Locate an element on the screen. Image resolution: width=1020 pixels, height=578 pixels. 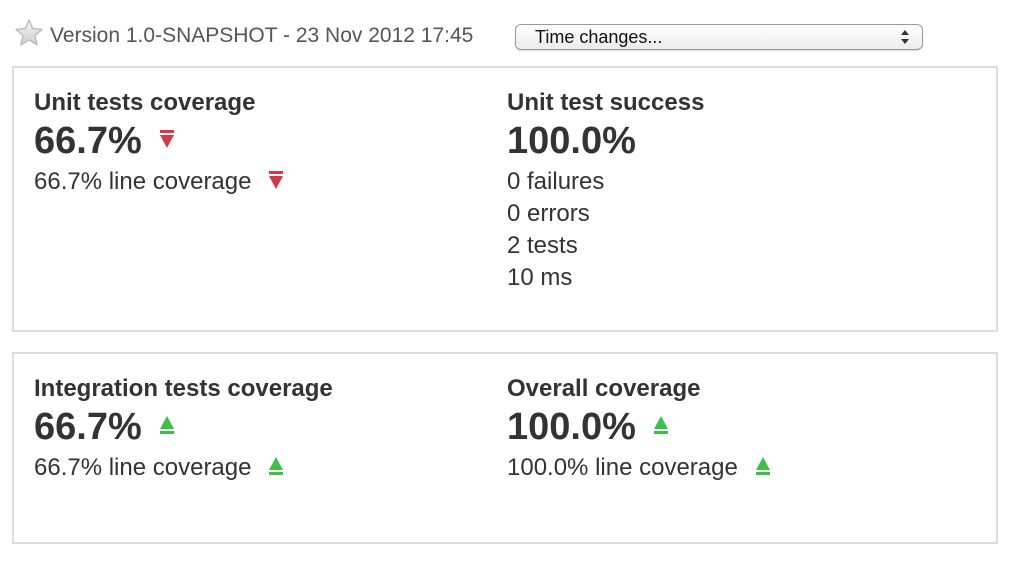
tests-count: 2 tests is located at coordinates (542, 245).